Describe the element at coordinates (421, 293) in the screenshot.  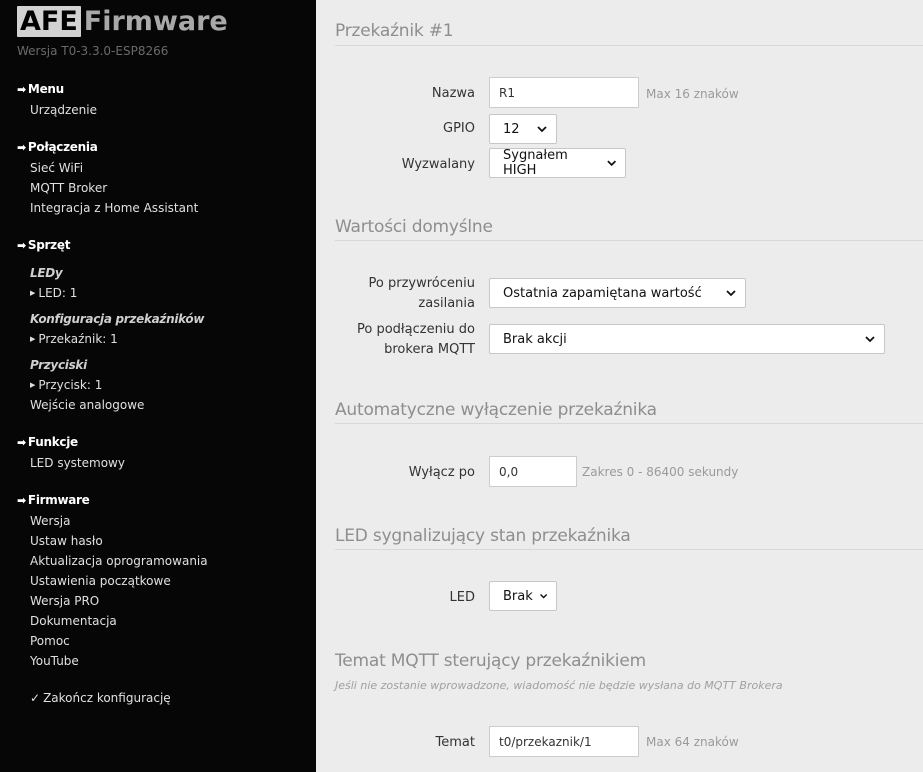
I see `power-restore-label: Po przywróceniu zasilania` at that location.